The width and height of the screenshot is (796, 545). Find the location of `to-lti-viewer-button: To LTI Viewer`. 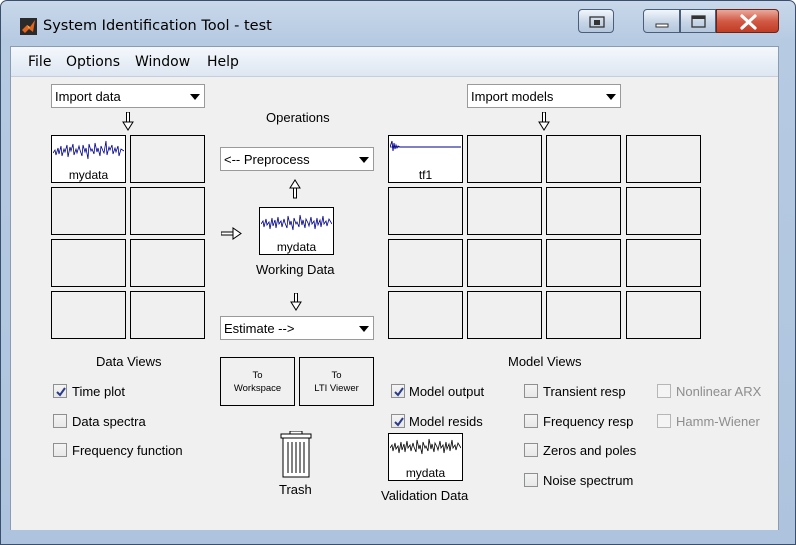

to-lti-viewer-button: To LTI Viewer is located at coordinates (336, 381).